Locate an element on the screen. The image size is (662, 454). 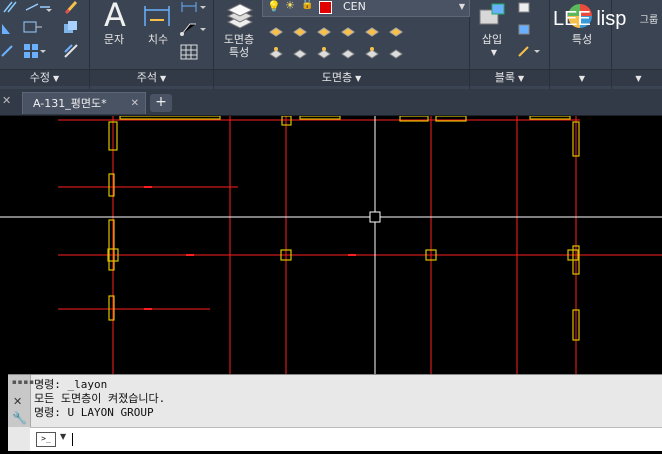
command-line-grip: ▪▪▪▪ ✕ 🔧 is located at coordinates (21, 401).